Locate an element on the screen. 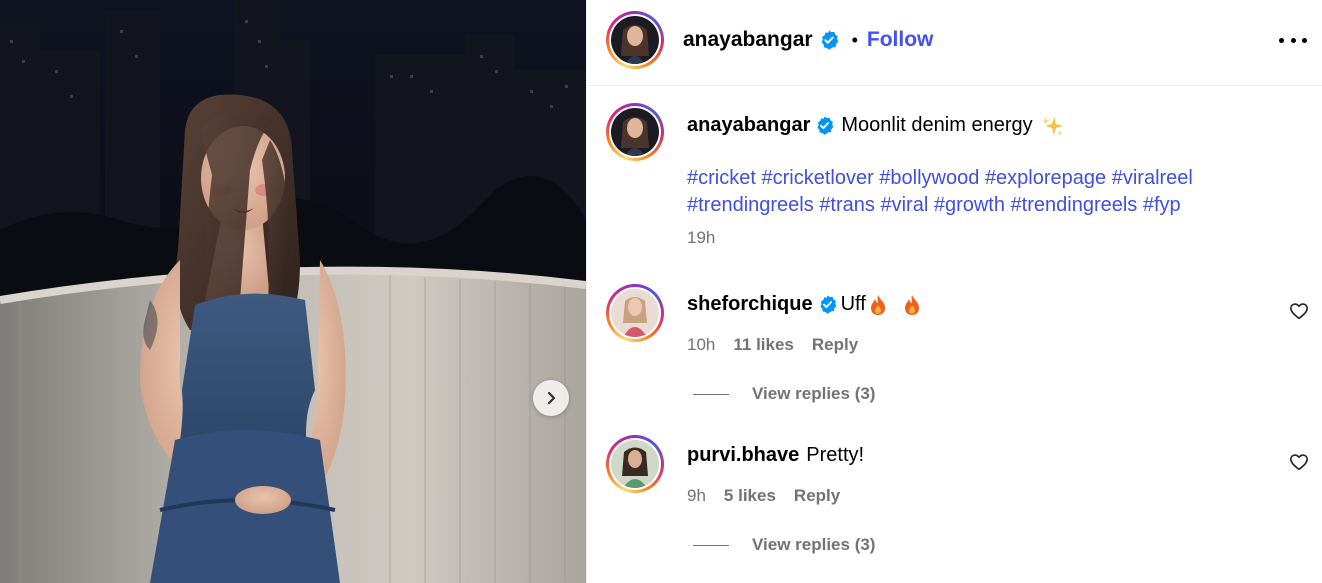 The width and height of the screenshot is (1322, 583). hashtag-link: #viral is located at coordinates (904, 205).